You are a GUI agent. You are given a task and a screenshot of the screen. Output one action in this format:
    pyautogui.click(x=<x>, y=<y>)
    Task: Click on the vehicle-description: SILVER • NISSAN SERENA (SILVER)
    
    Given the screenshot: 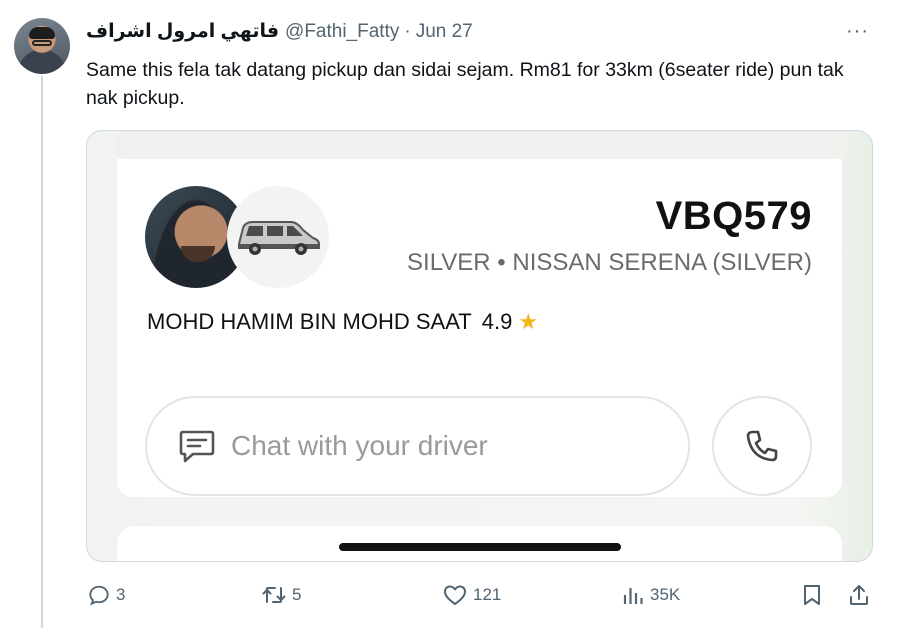 What is the action you would take?
    pyautogui.click(x=609, y=262)
    